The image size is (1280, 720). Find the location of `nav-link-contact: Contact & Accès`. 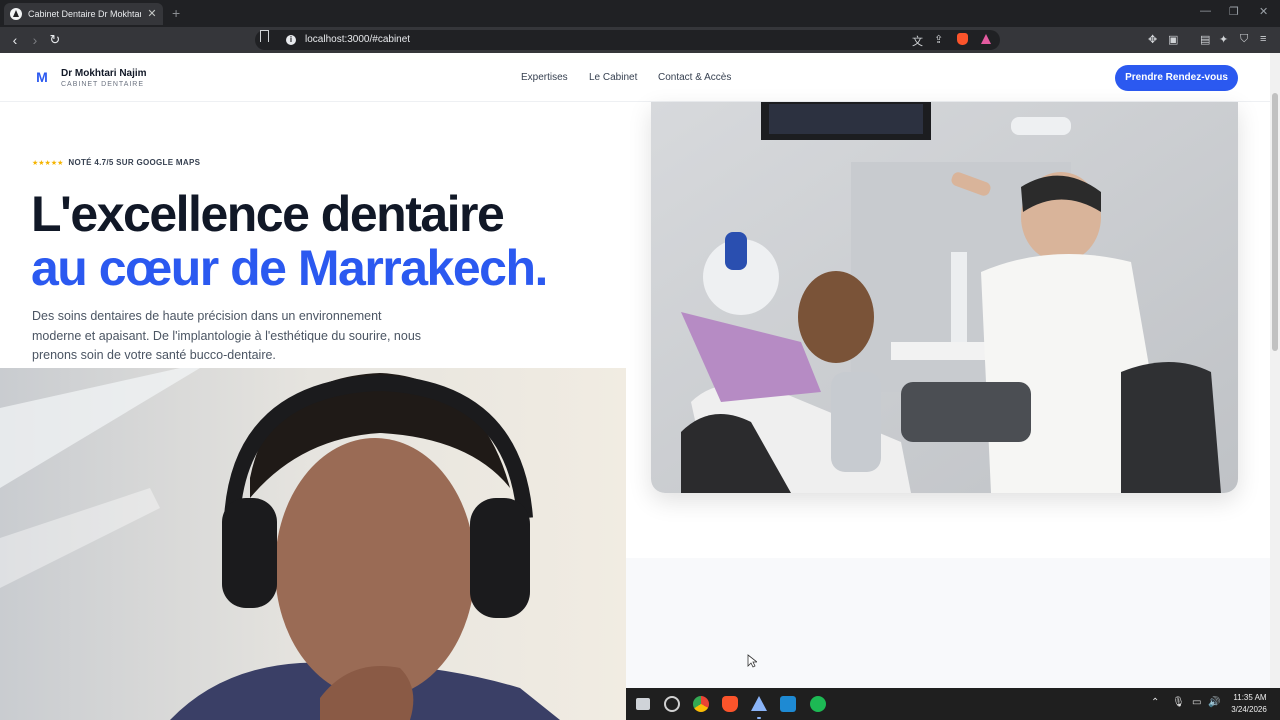

nav-link-contact: Contact & Accès is located at coordinates (694, 77).